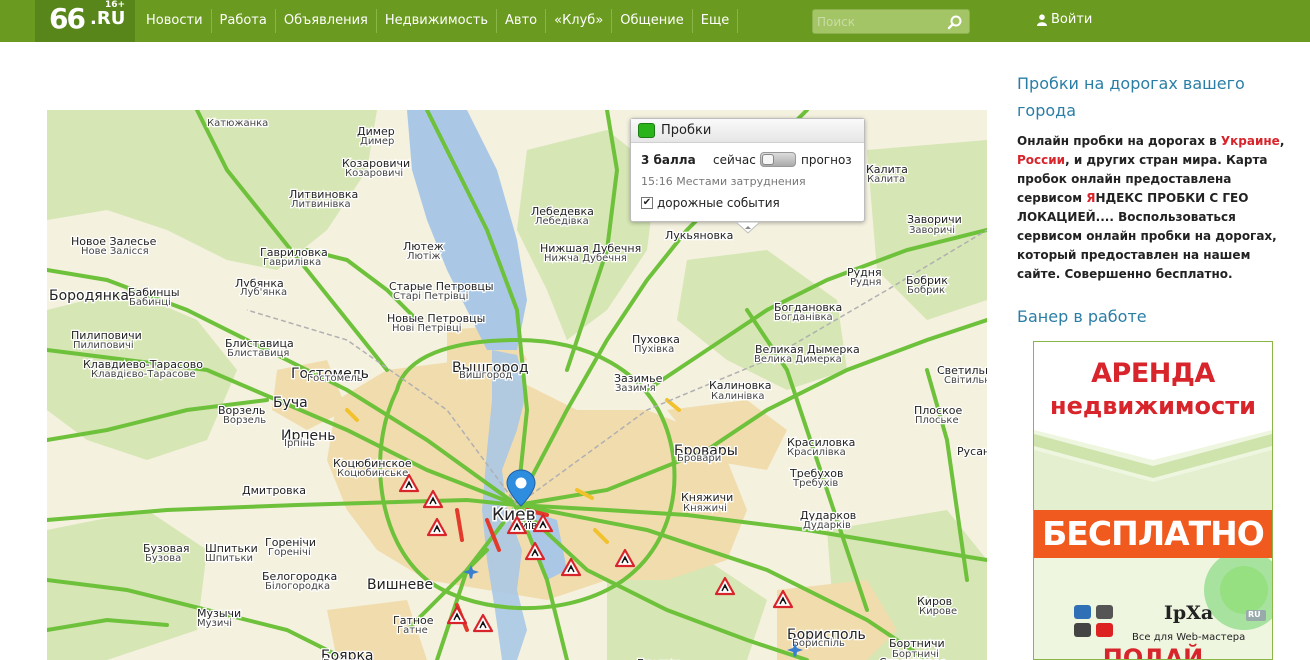 The height and width of the screenshot is (660, 1310). I want to click on logo-number: 66, so click(67, 18).